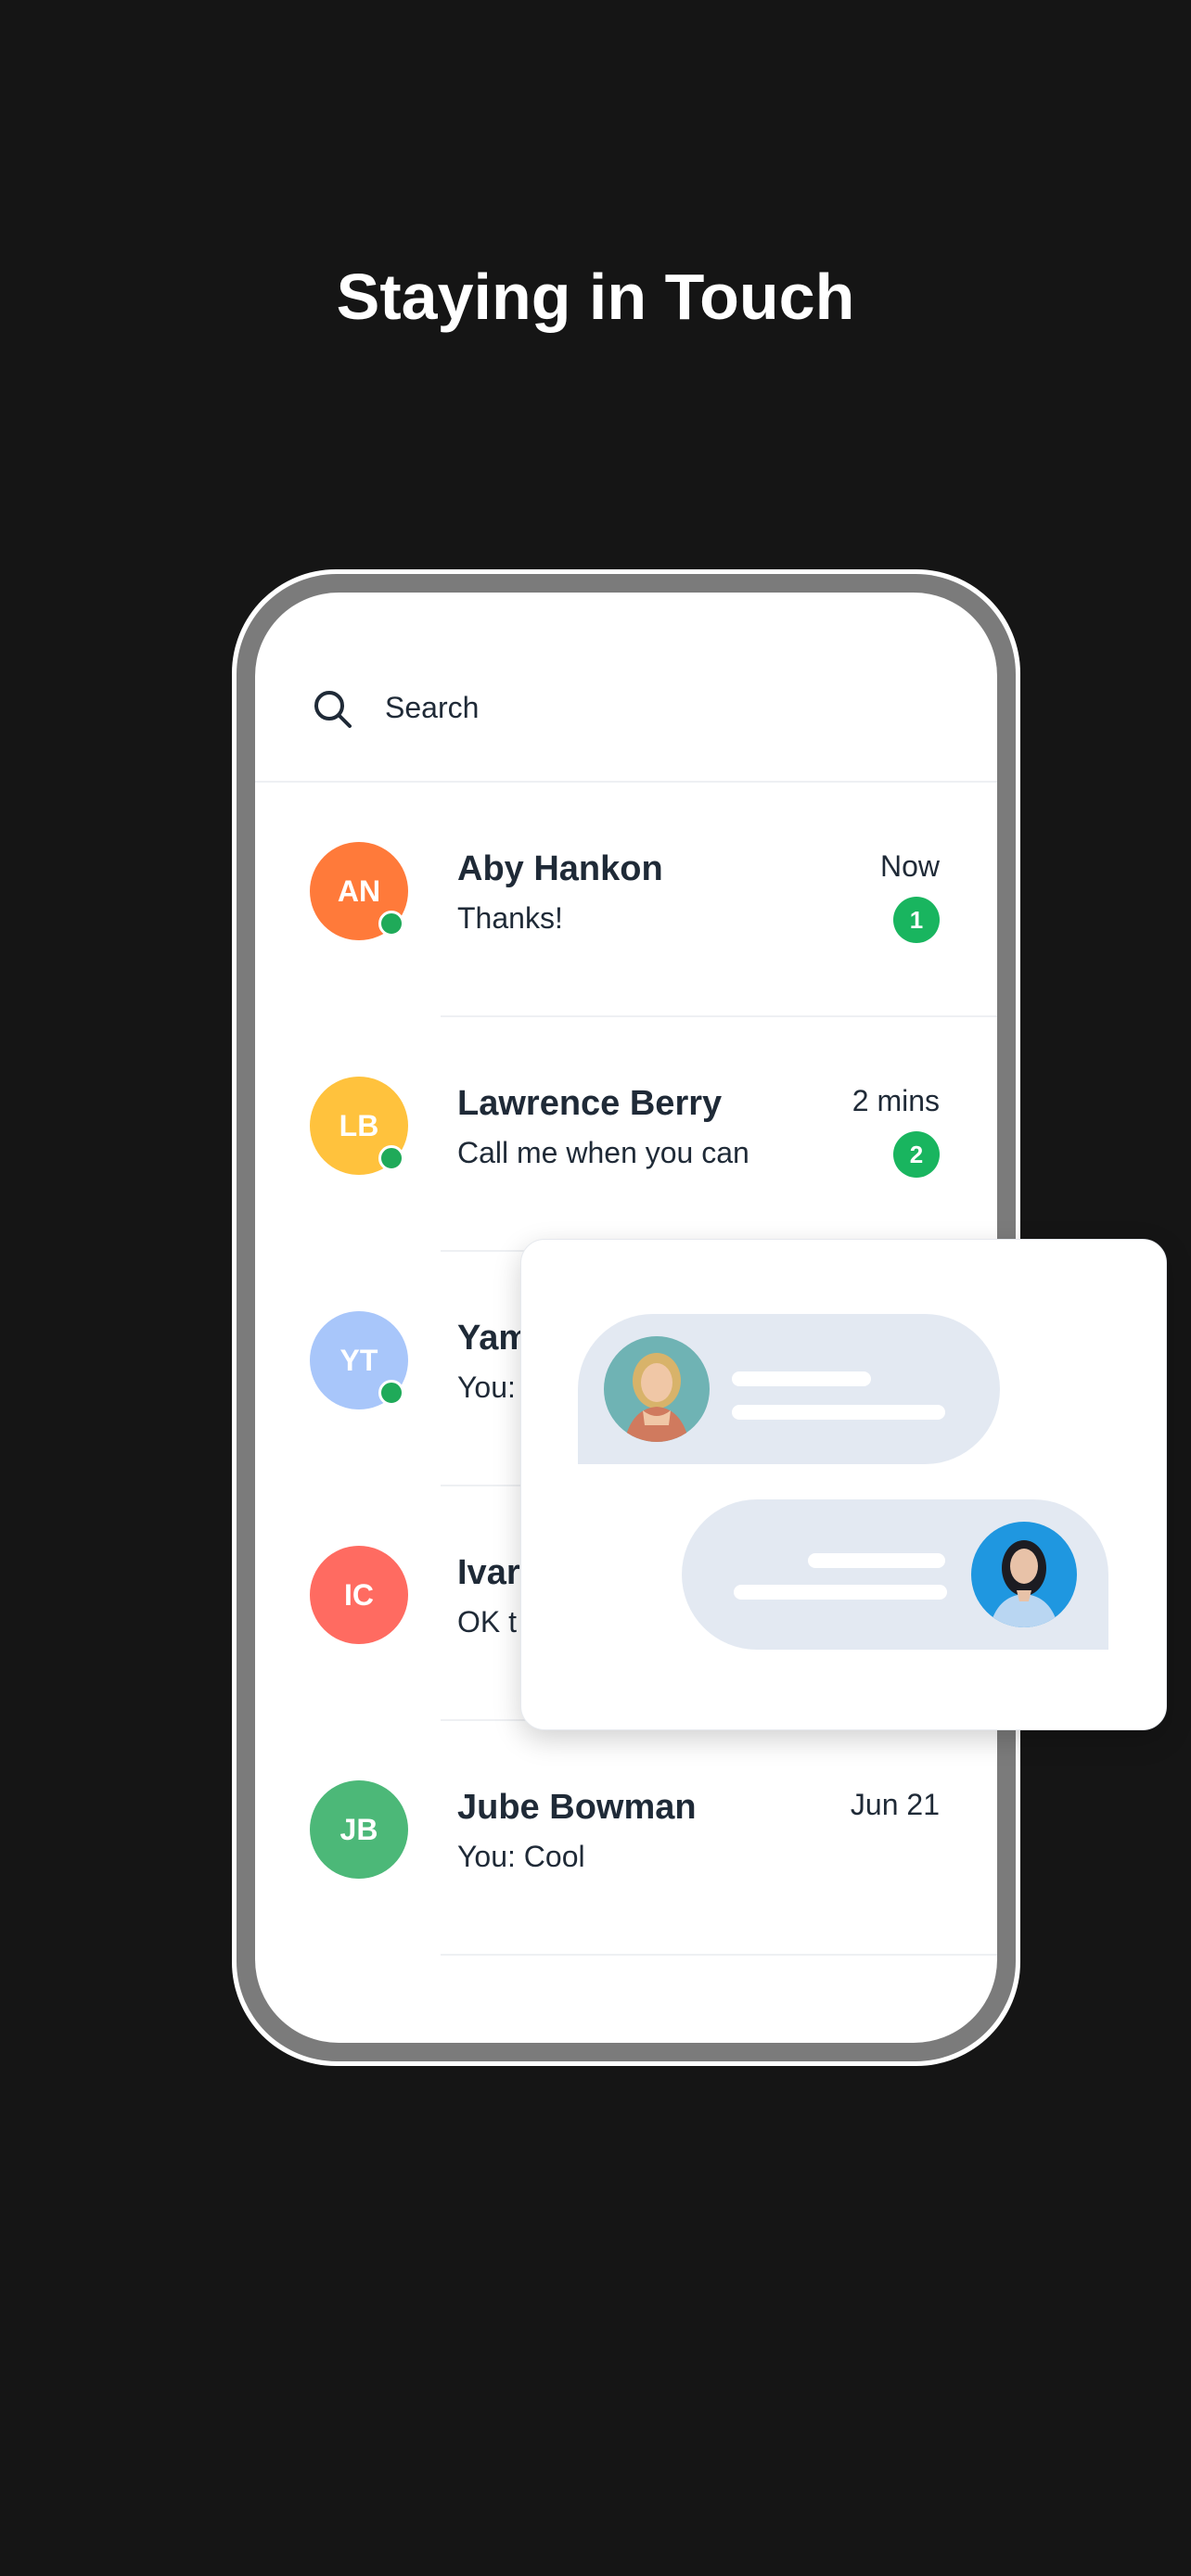 The image size is (1191, 2576). I want to click on sender-avatar-photo, so click(657, 1389).